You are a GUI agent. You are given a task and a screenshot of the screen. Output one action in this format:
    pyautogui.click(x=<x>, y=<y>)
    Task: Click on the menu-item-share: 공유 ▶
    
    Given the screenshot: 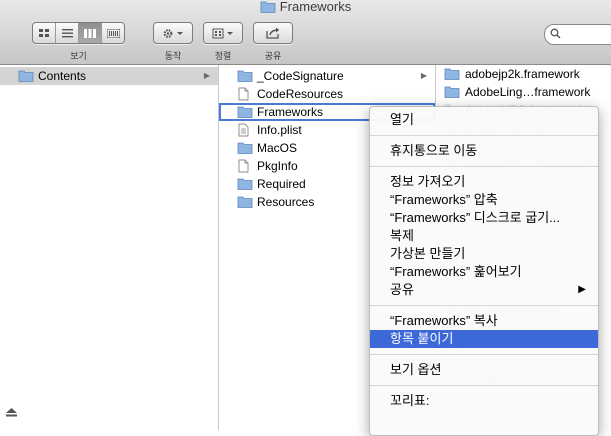 What is the action you would take?
    pyautogui.click(x=484, y=290)
    